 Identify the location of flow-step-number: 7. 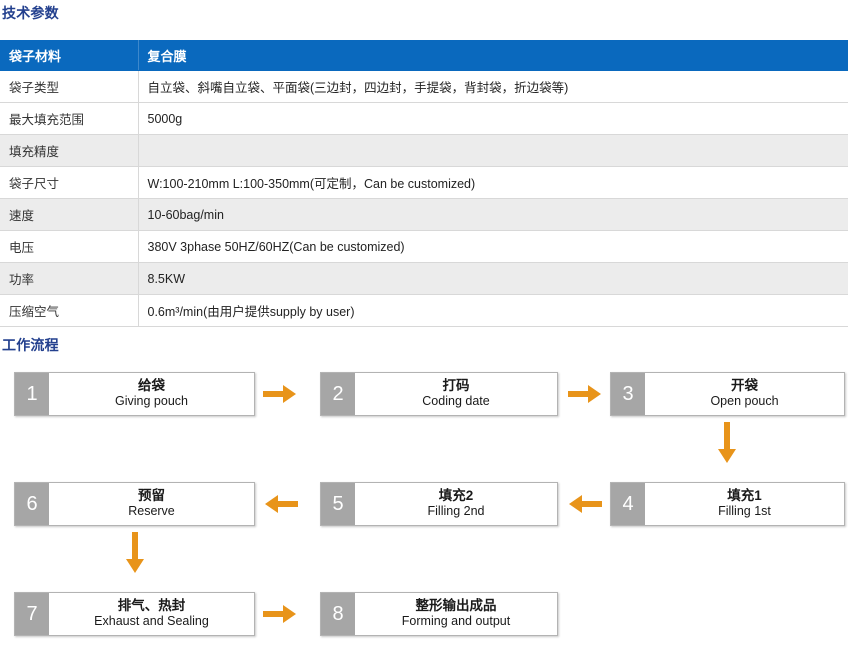
(32, 614).